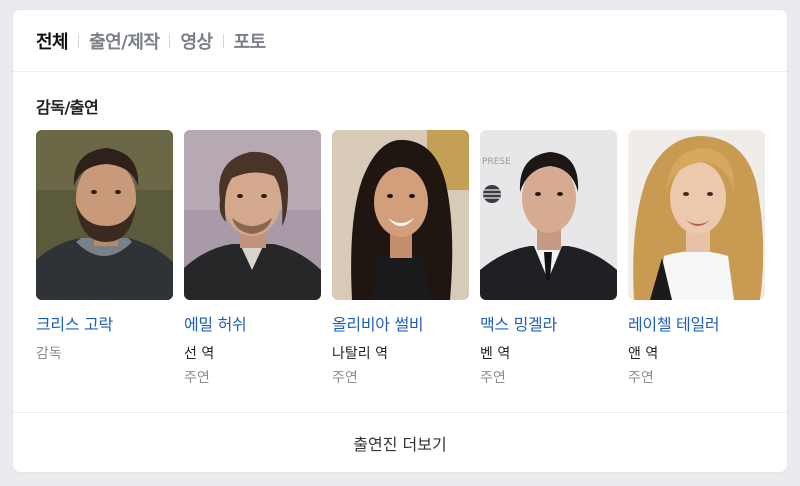  I want to click on person-card: PRESE 맥스 밍겔라 벤 역 주연, so click(548, 258).